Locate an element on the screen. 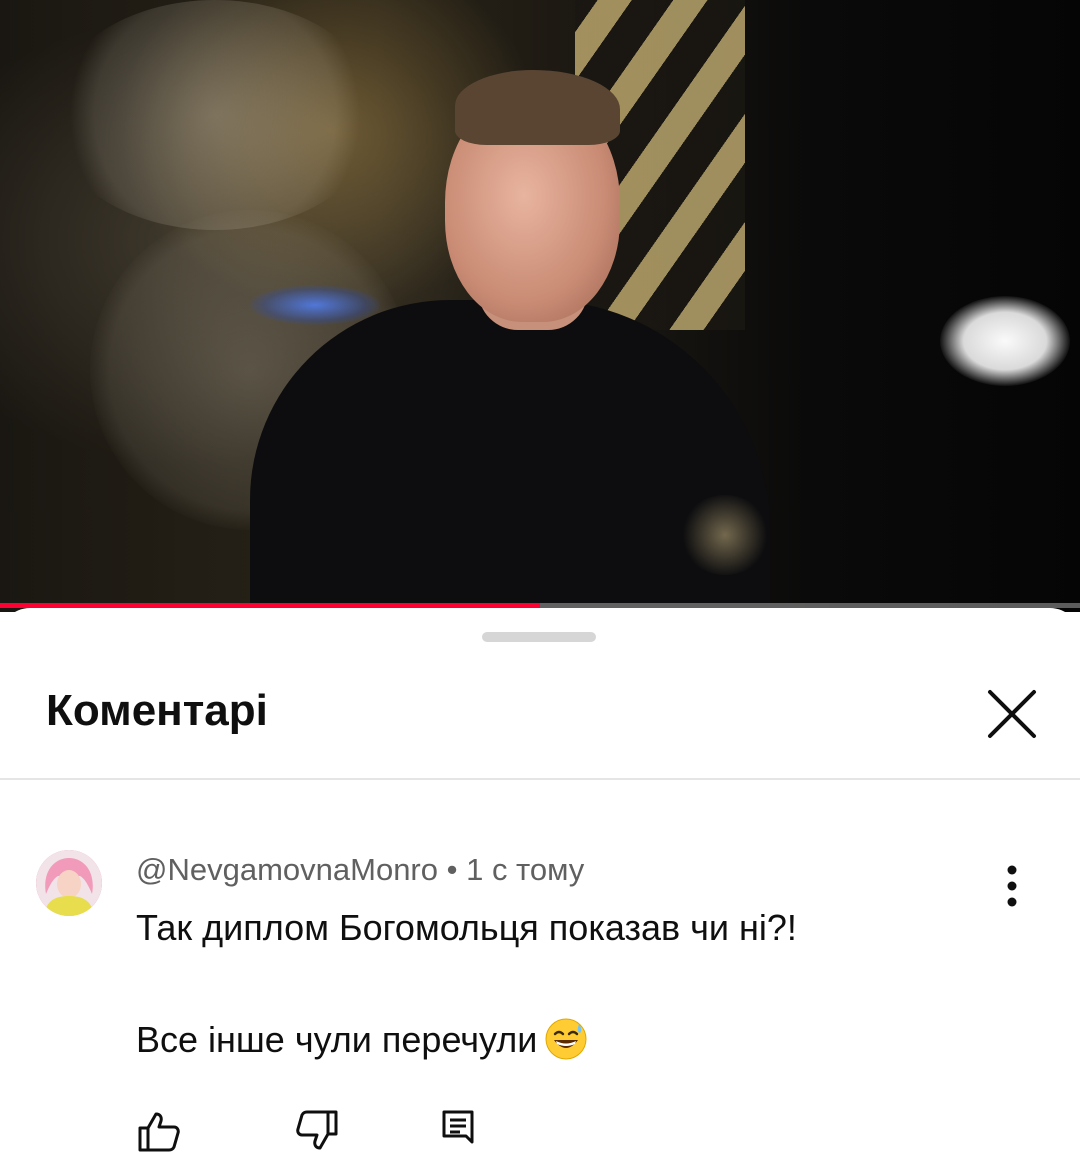 The width and height of the screenshot is (1080, 1174). comment-text-line: Все інше чули перечули is located at coordinates (546, 1040).